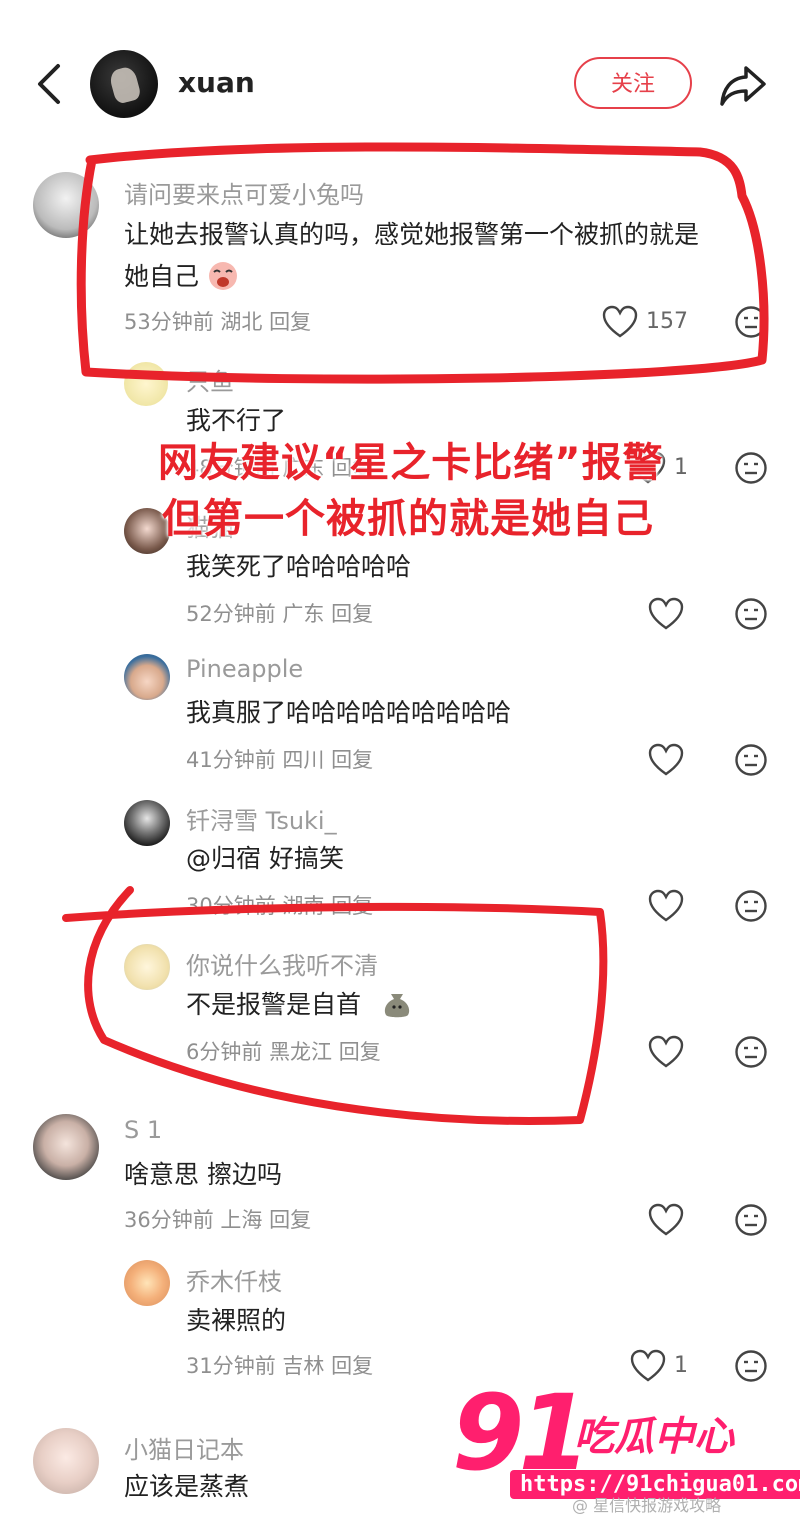  Describe the element at coordinates (265, 858) in the screenshot. I see `comment-text: @归宿 好搞笑` at that location.